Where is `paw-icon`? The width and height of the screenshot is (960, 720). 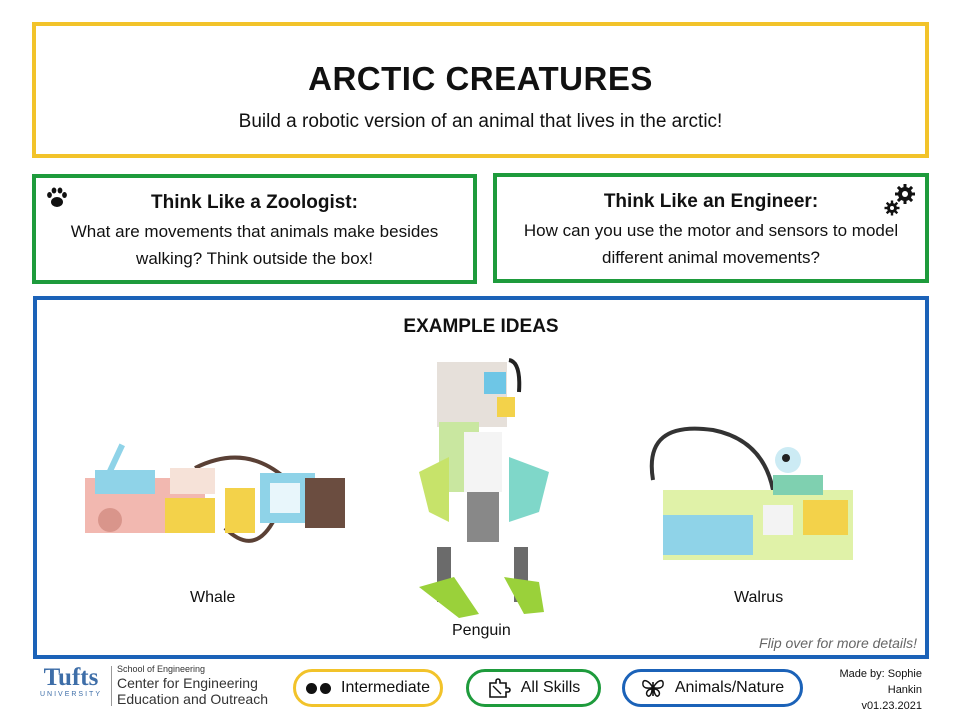
paw-icon is located at coordinates (57, 197).